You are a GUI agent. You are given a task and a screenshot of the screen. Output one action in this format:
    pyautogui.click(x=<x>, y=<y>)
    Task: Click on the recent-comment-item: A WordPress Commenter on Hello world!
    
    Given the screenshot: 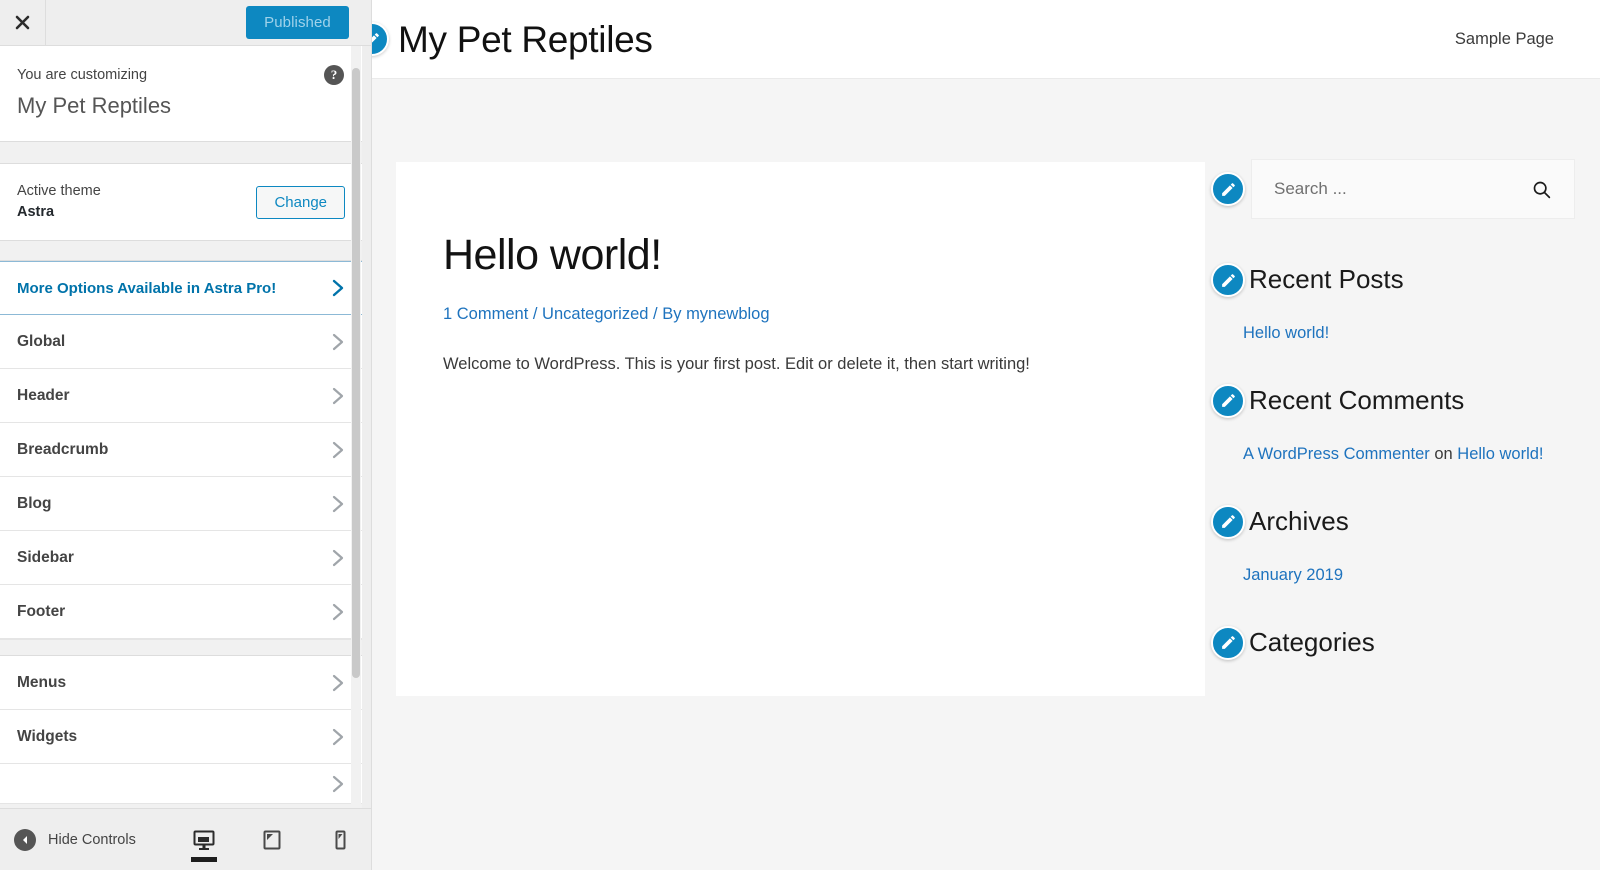 What is the action you would take?
    pyautogui.click(x=1409, y=454)
    